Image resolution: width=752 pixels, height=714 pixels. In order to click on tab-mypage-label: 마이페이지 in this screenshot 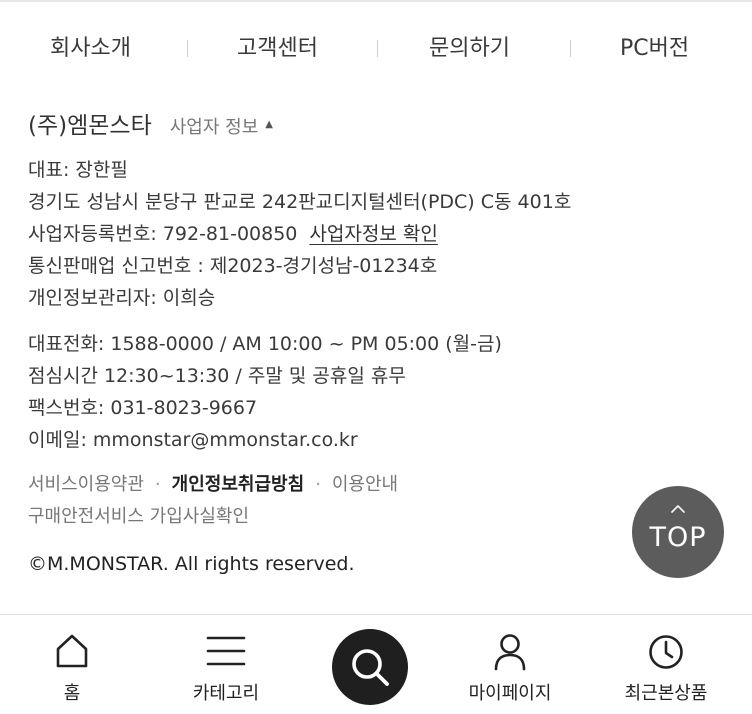, I will do `click(510, 693)`.